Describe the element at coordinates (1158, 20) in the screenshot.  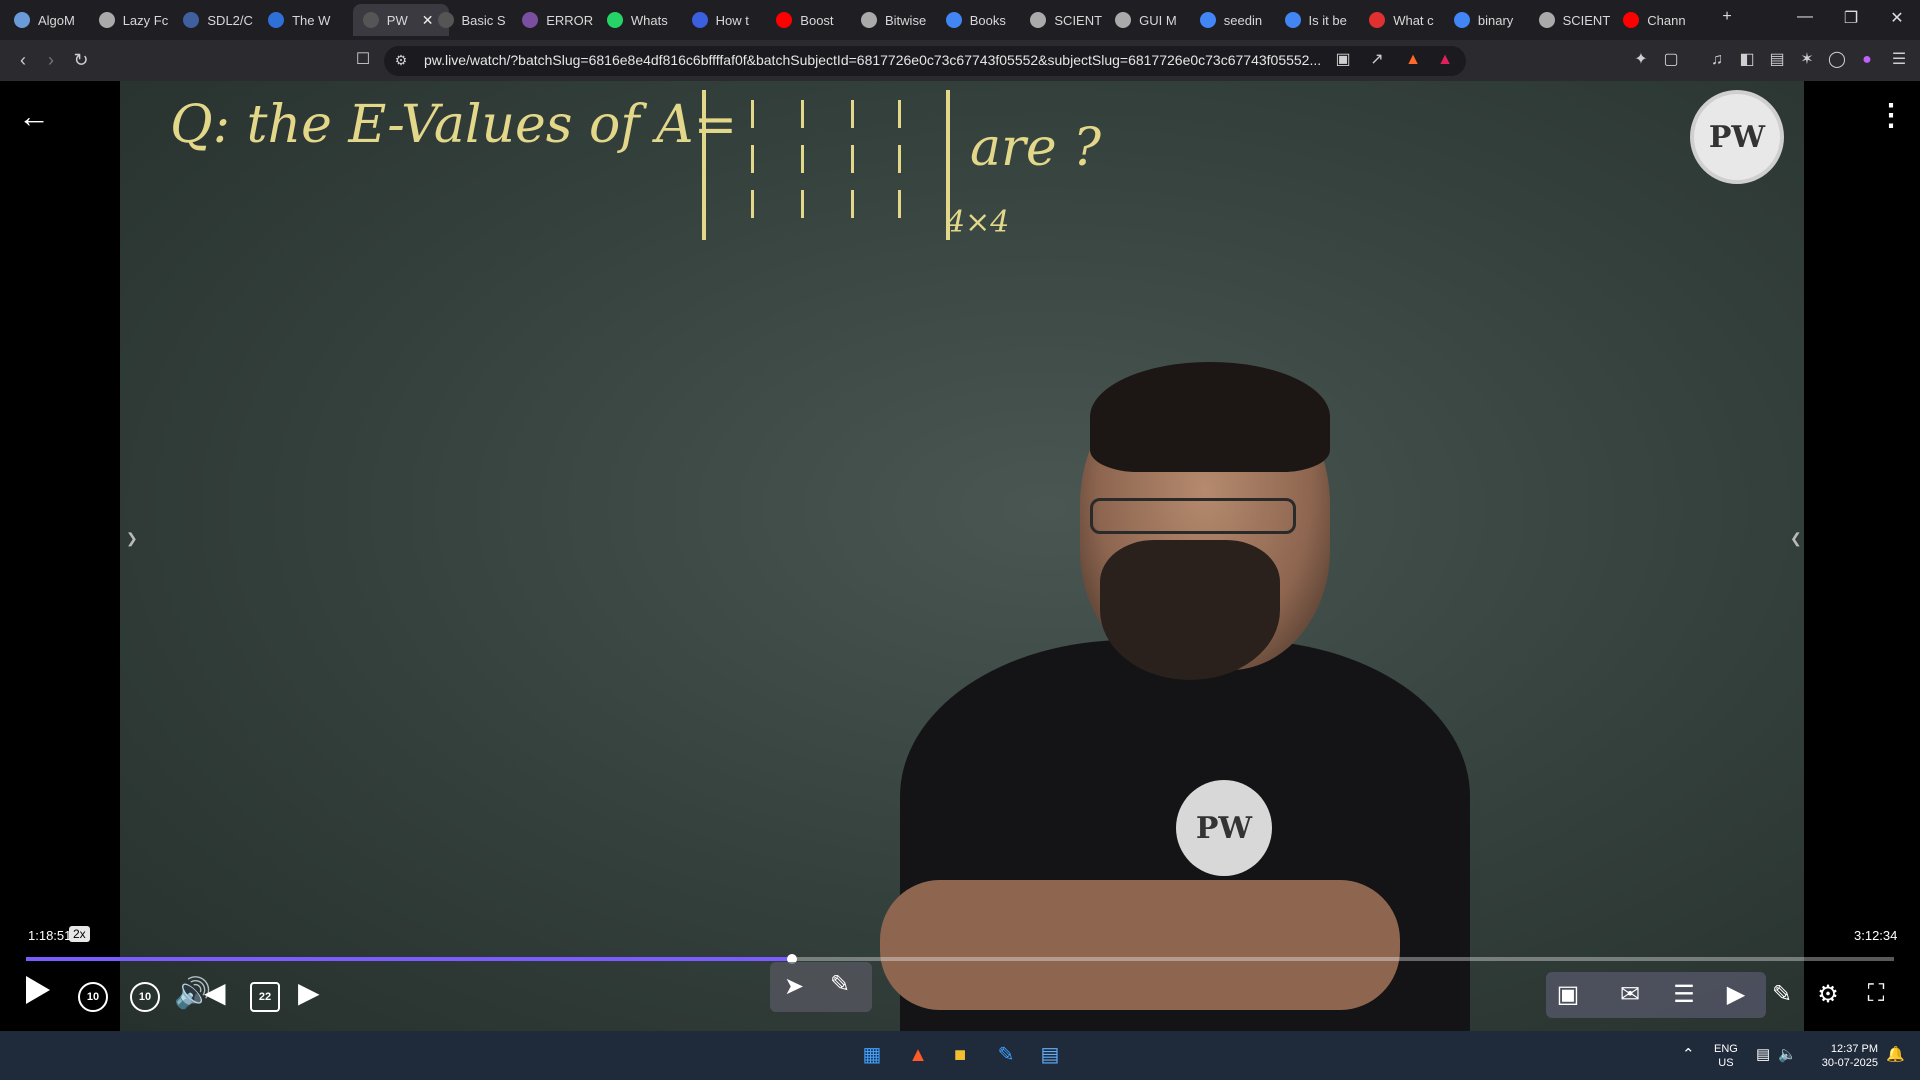
I see `tab-label: GUI M` at that location.